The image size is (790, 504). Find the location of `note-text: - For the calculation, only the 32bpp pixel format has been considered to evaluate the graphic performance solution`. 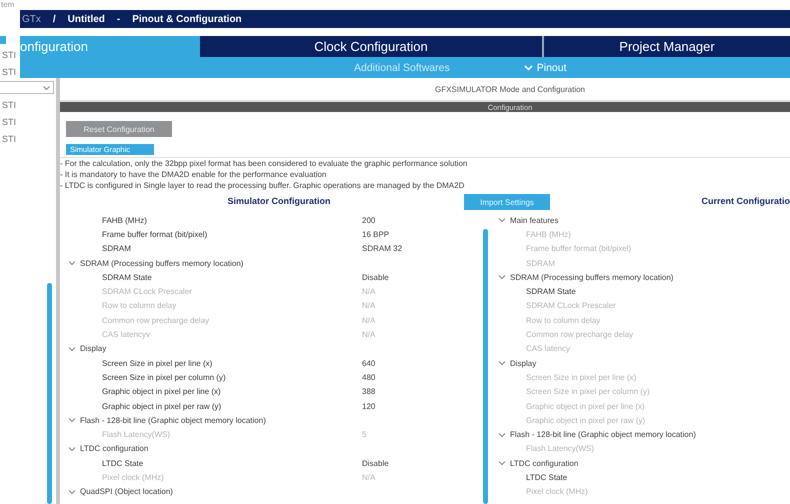

note-text: - For the calculation, only the 32bpp pixel format has been considered to evaluate the graphic performance solution is located at coordinates (264, 163).